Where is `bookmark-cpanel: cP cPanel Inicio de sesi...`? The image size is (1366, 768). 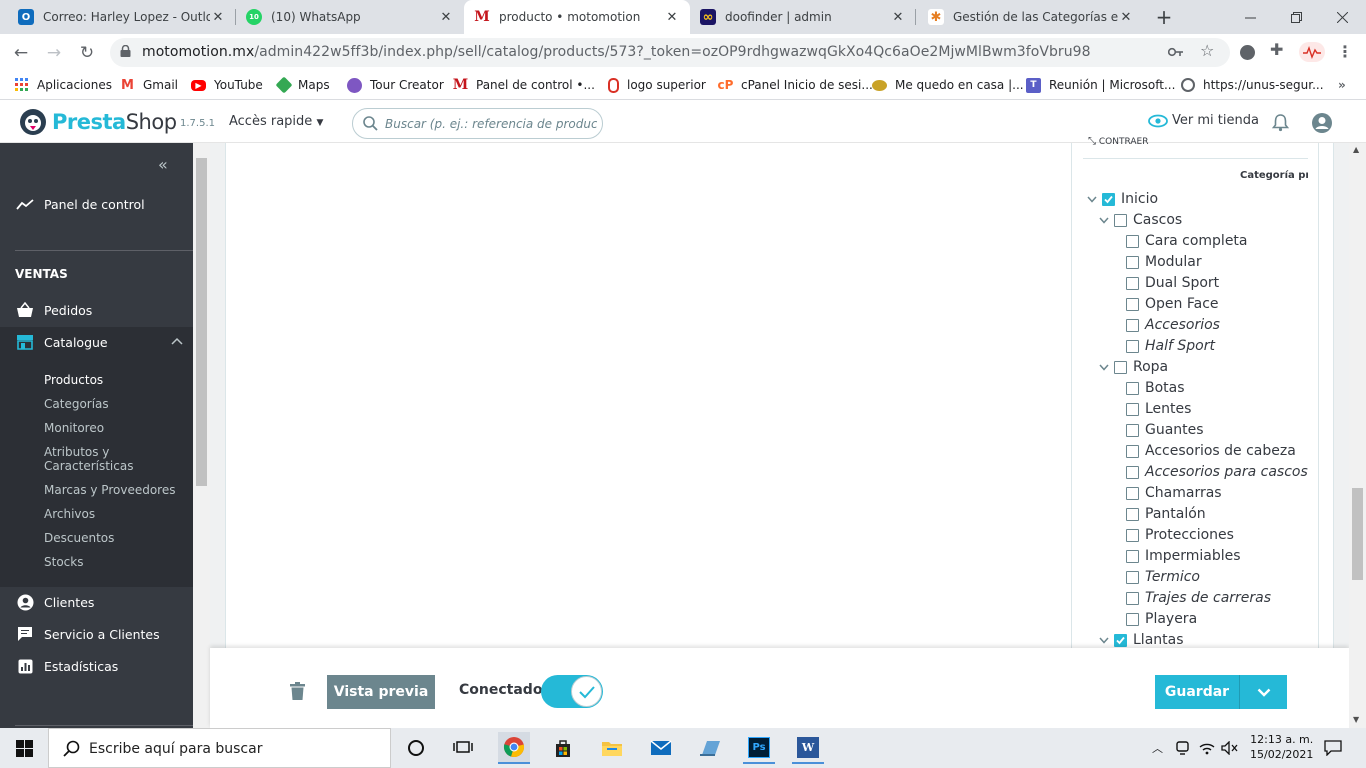 bookmark-cpanel: cP cPanel Inicio de sesi... is located at coordinates (795, 85).